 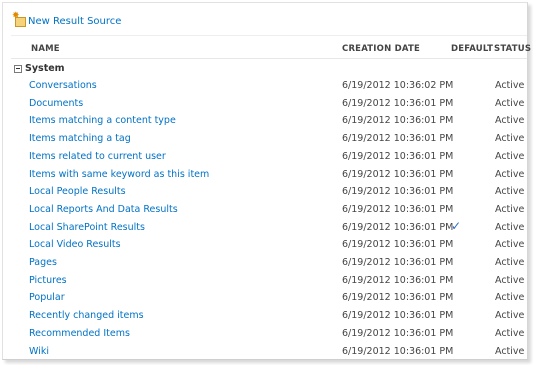 What do you see at coordinates (456, 225) in the screenshot?
I see `default-checkmark-icon: ✓` at bounding box center [456, 225].